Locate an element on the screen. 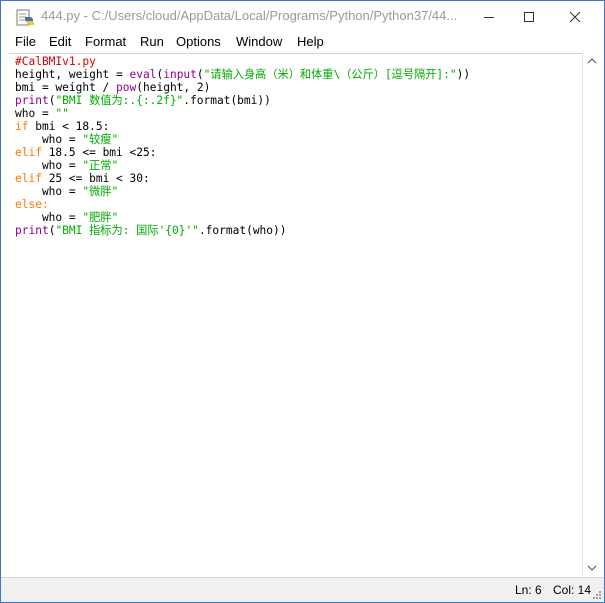 The height and width of the screenshot is (603, 605). code-string: "较瘦" is located at coordinates (100, 139).